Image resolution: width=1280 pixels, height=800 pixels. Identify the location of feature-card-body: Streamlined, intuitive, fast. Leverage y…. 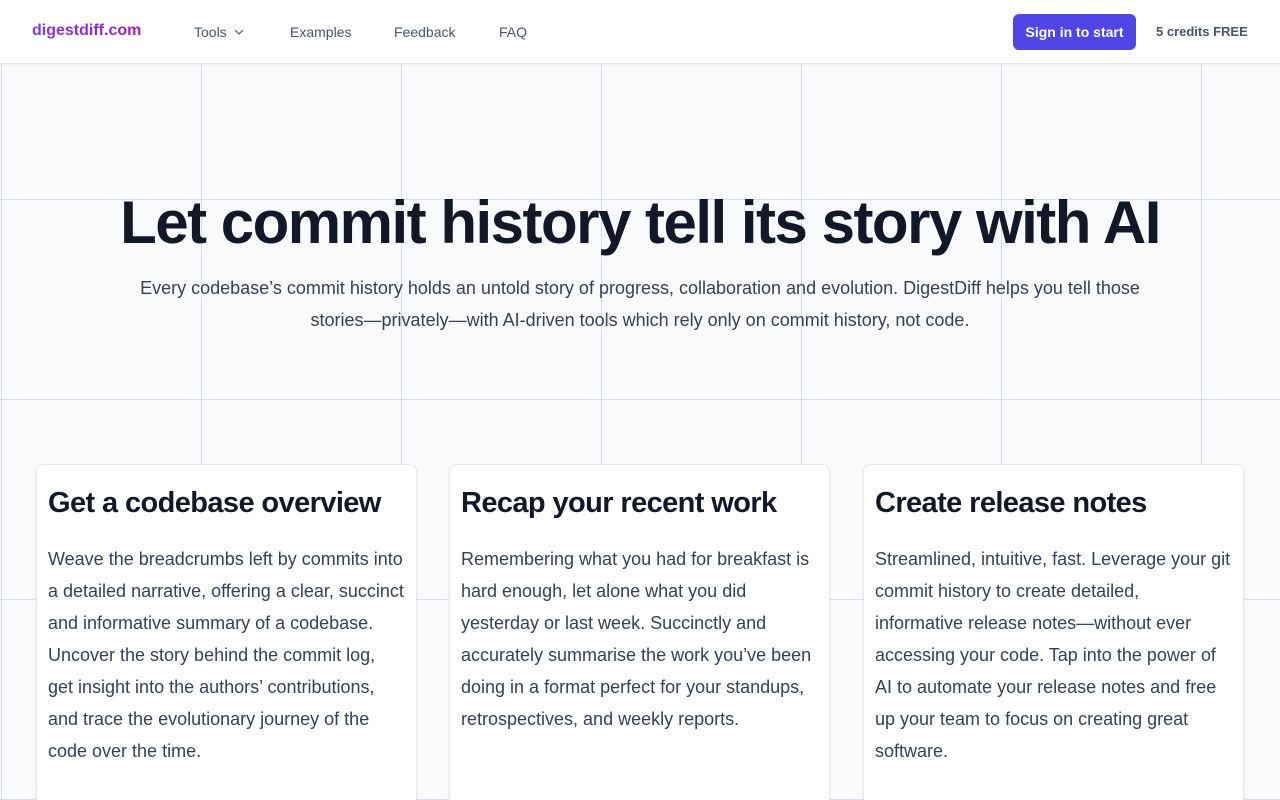
(1053, 655).